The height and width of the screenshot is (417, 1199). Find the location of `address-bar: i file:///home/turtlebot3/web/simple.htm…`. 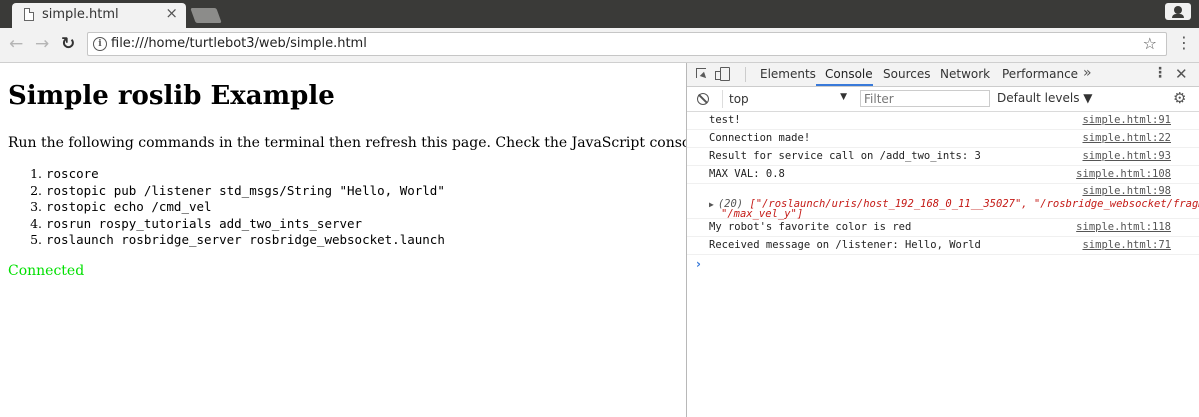

address-bar: i file:///home/turtlebot3/web/simple.htm… is located at coordinates (627, 44).